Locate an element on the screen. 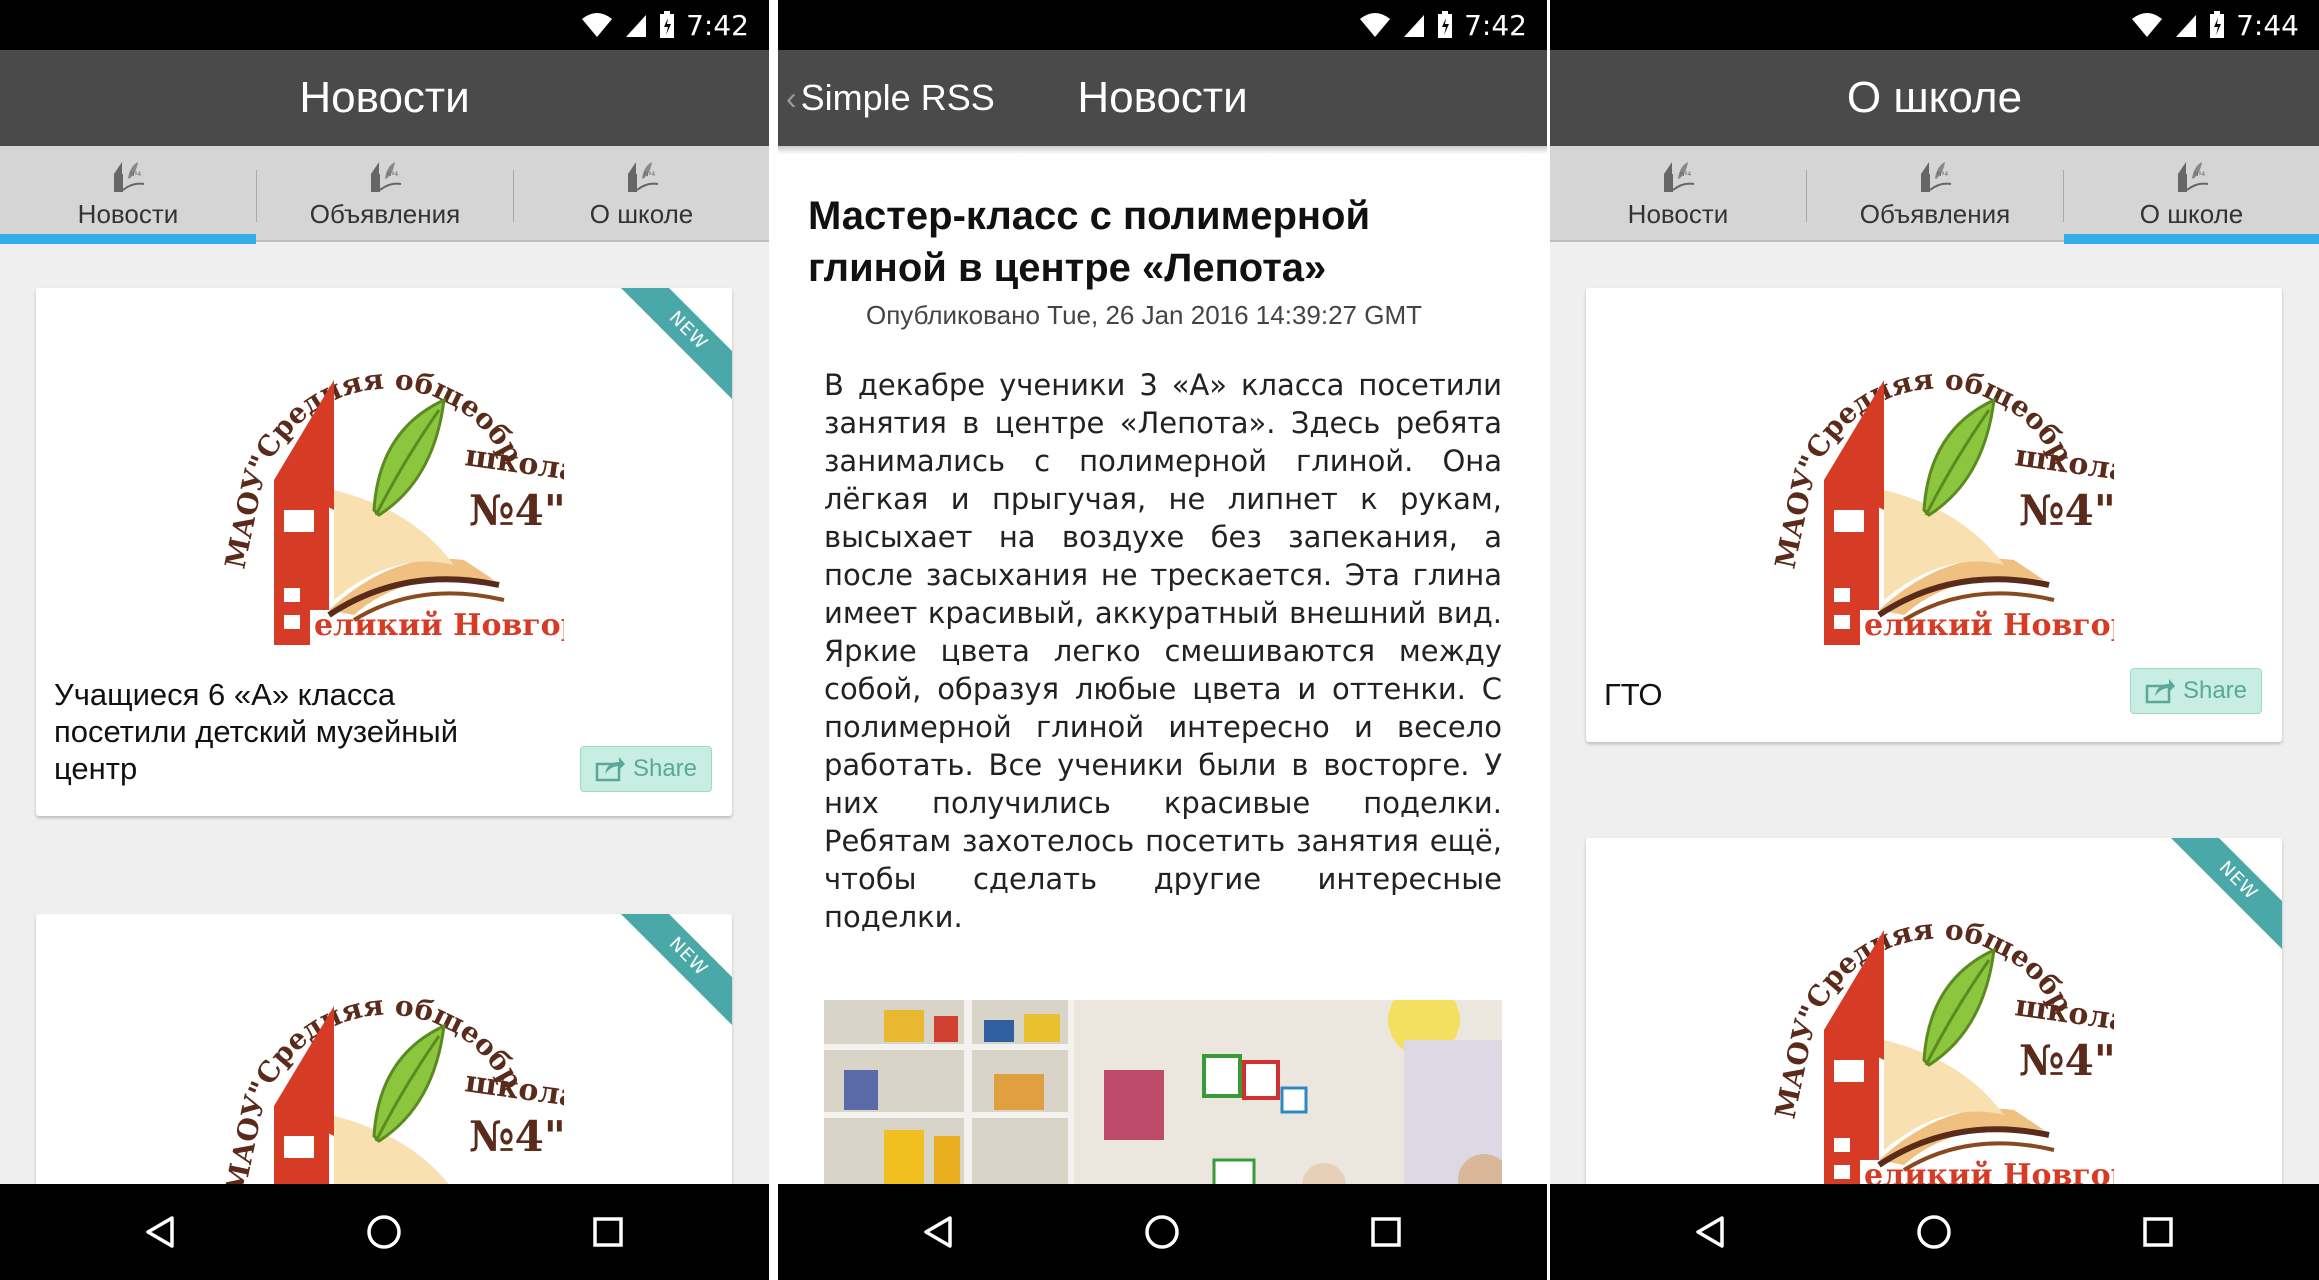 Image resolution: width=2319 pixels, height=1280 pixels. status-bar: 7:44 is located at coordinates (1934, 25).